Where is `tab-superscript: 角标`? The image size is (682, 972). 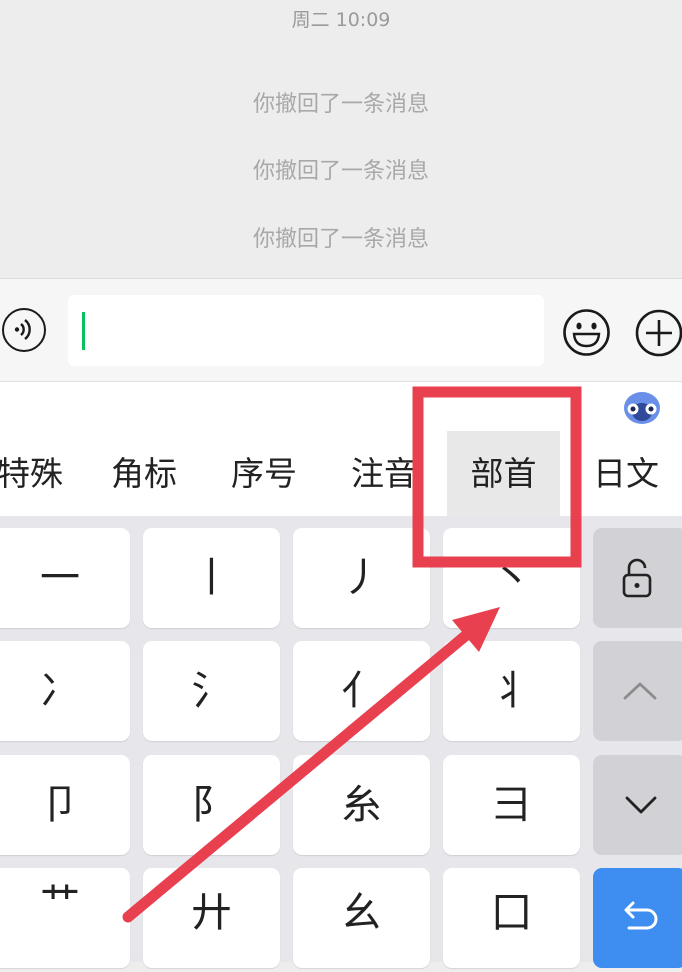
tab-superscript: 角标 is located at coordinates (144, 473).